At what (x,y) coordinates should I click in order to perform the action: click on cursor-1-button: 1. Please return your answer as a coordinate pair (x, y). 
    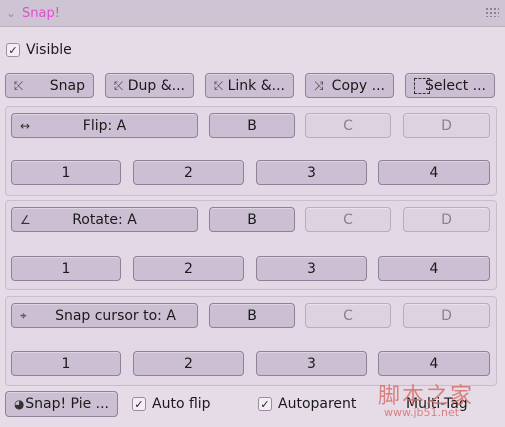
    Looking at the image, I should click on (66, 363).